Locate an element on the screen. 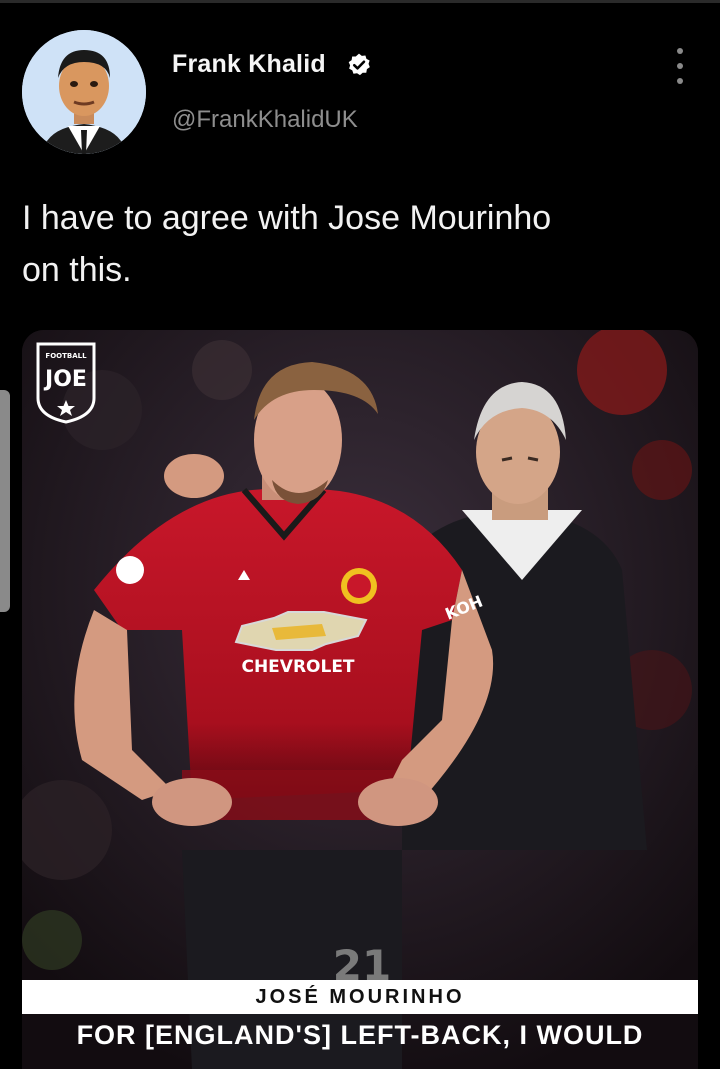  caption-quote-text: FOR [ENGLAND'S] LEFT-BACK, I WOULD is located at coordinates (360, 1035).